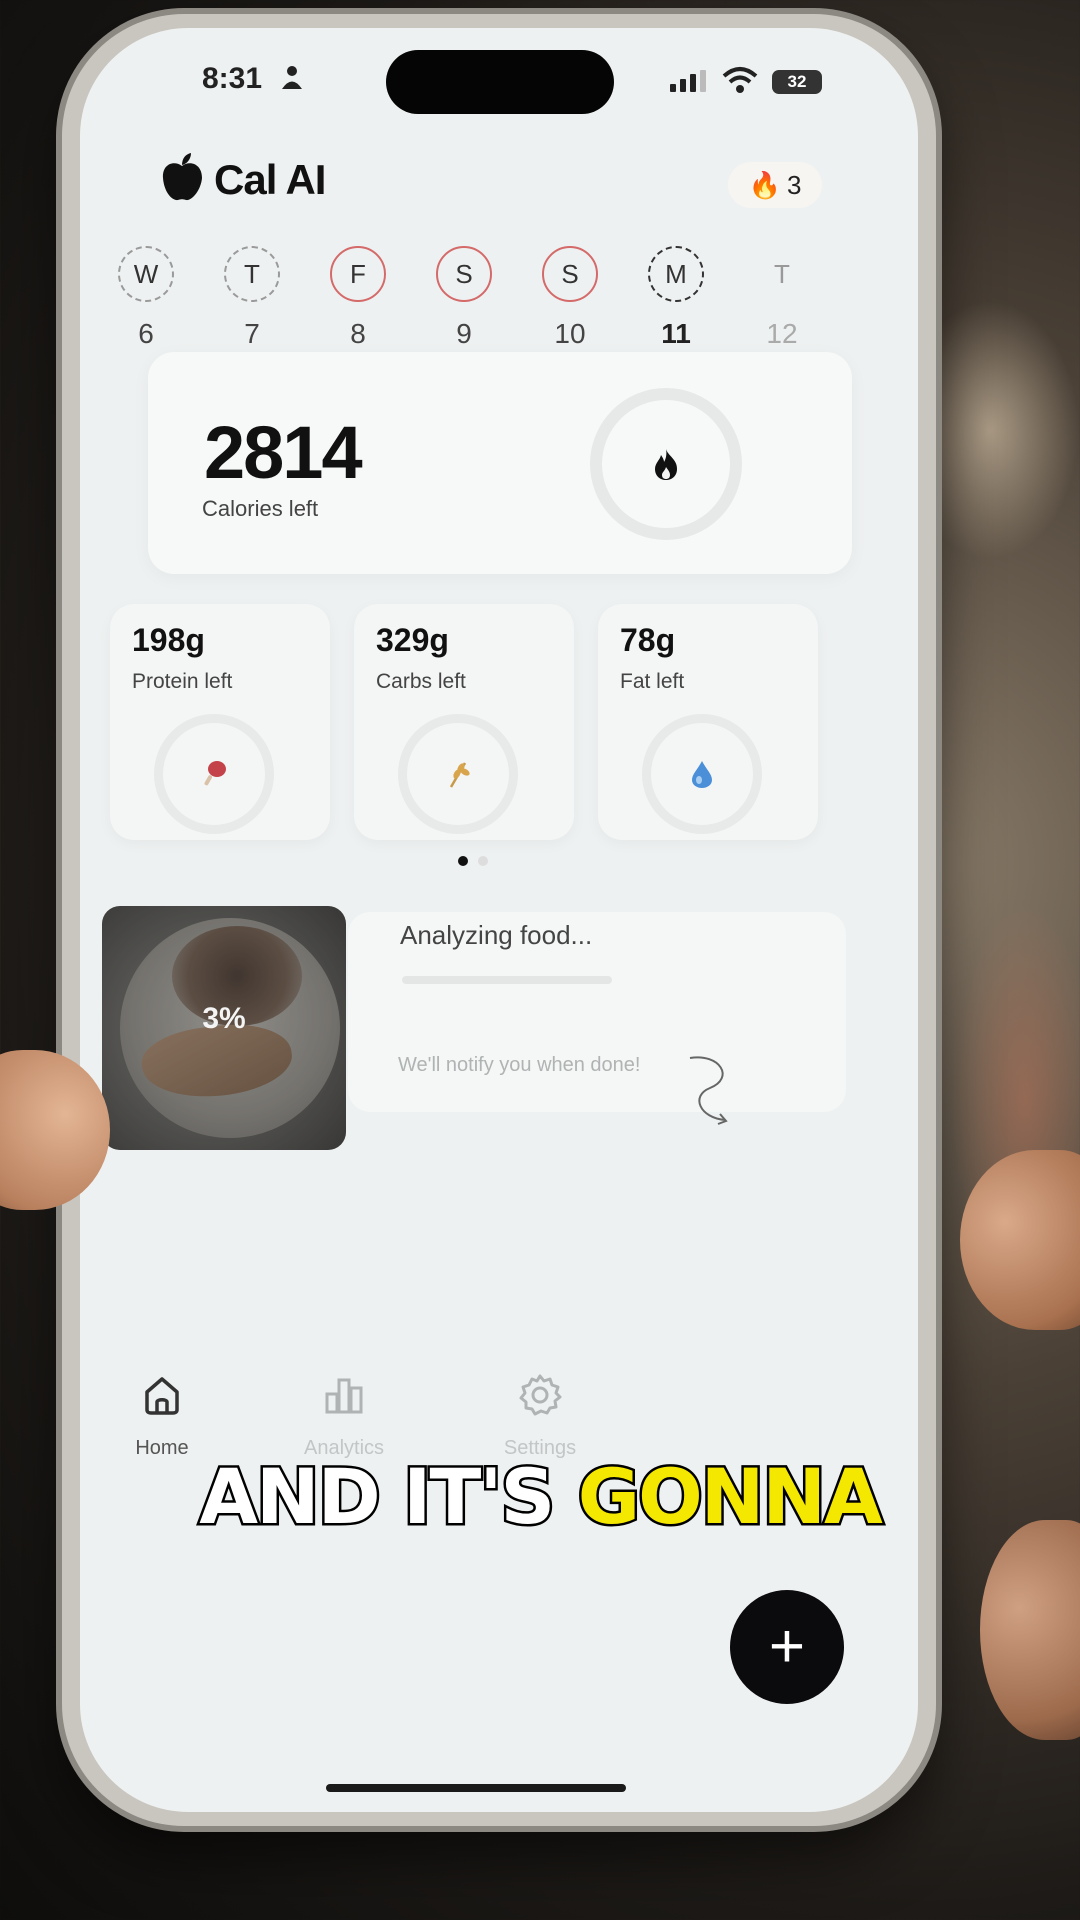  What do you see at coordinates (146, 333) in the screenshot?
I see `day-number: 6` at bounding box center [146, 333].